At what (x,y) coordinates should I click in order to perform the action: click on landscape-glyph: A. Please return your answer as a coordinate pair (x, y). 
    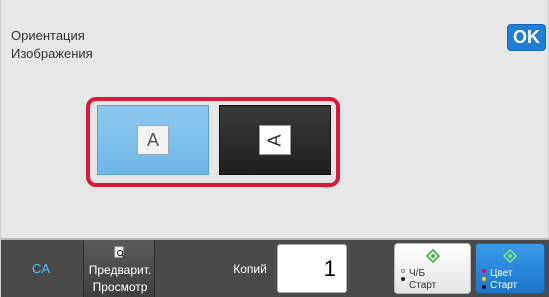
    Looking at the image, I should click on (274, 140).